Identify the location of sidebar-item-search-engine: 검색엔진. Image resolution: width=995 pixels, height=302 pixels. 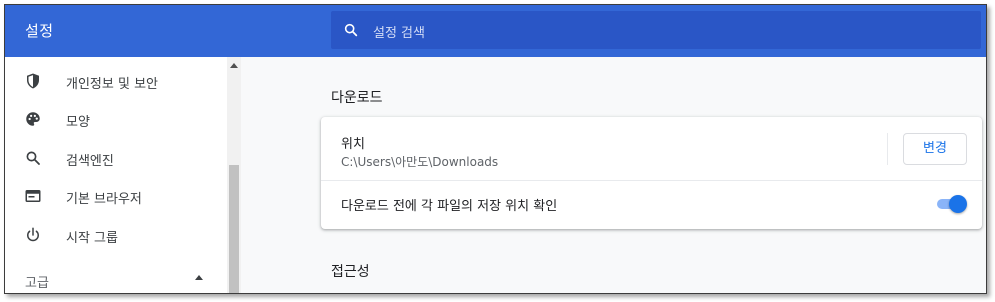
(116, 158).